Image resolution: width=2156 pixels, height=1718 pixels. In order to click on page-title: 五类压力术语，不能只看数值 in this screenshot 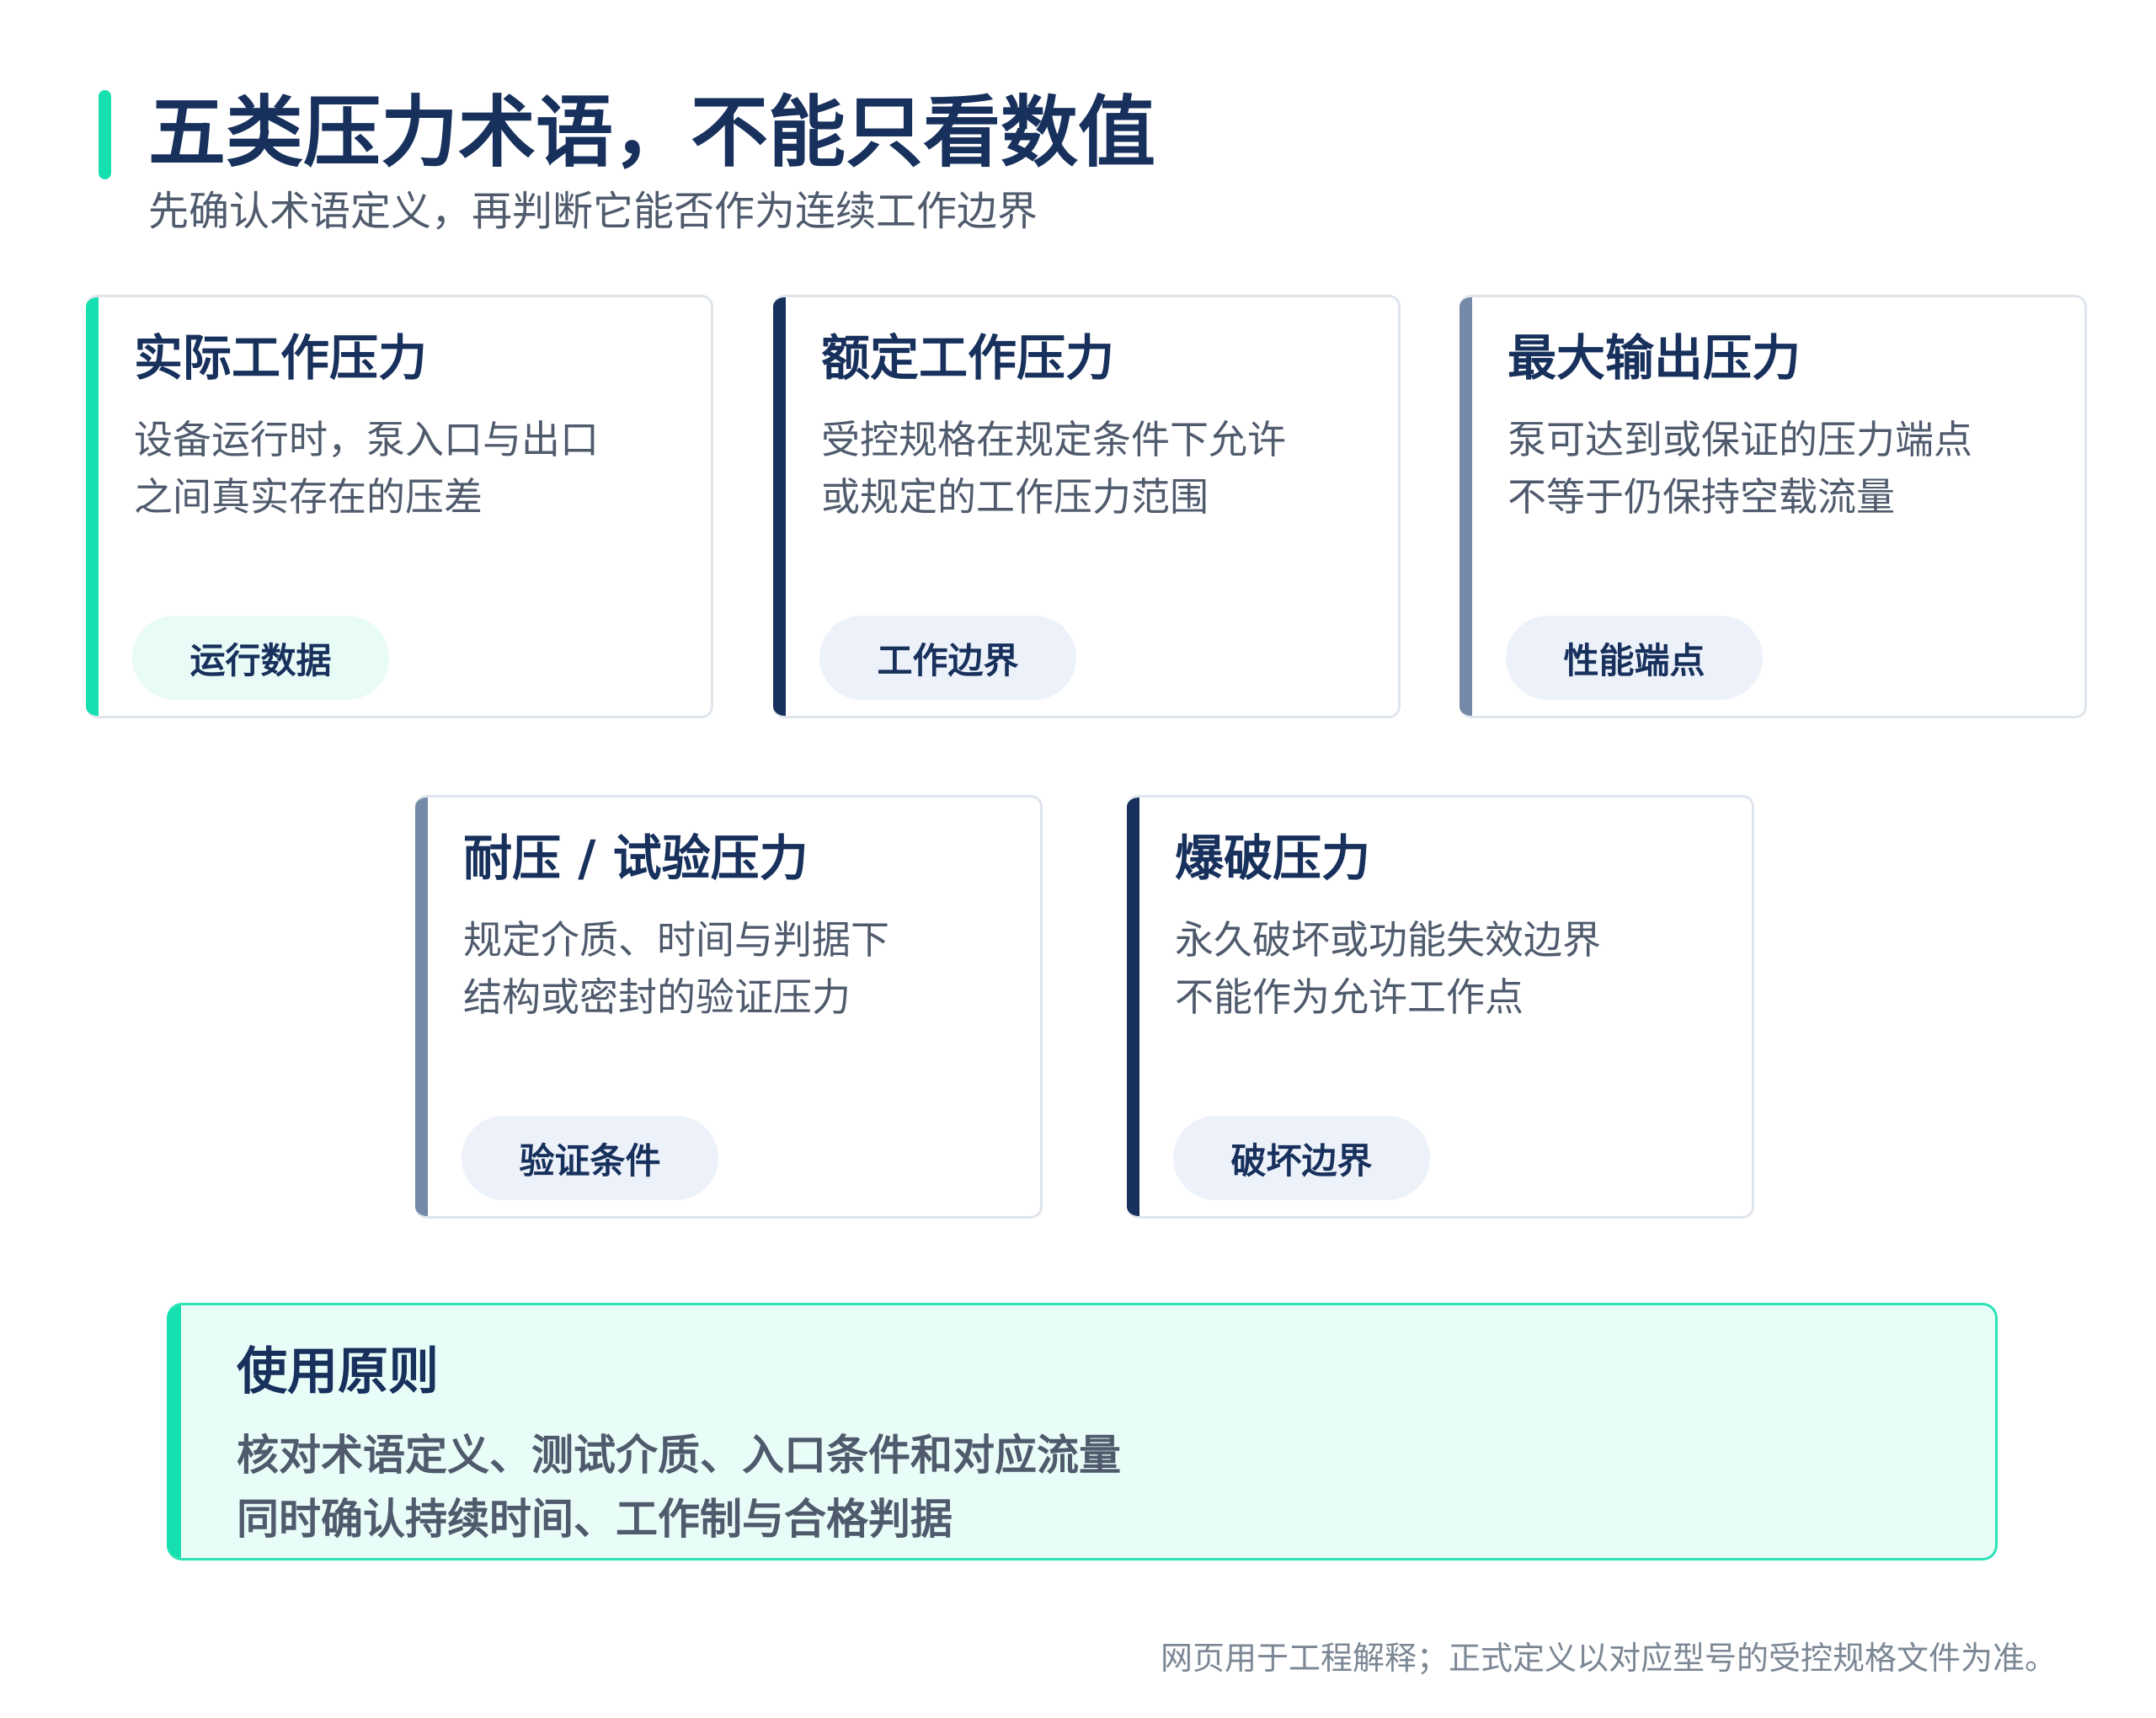, I will do `click(652, 133)`.